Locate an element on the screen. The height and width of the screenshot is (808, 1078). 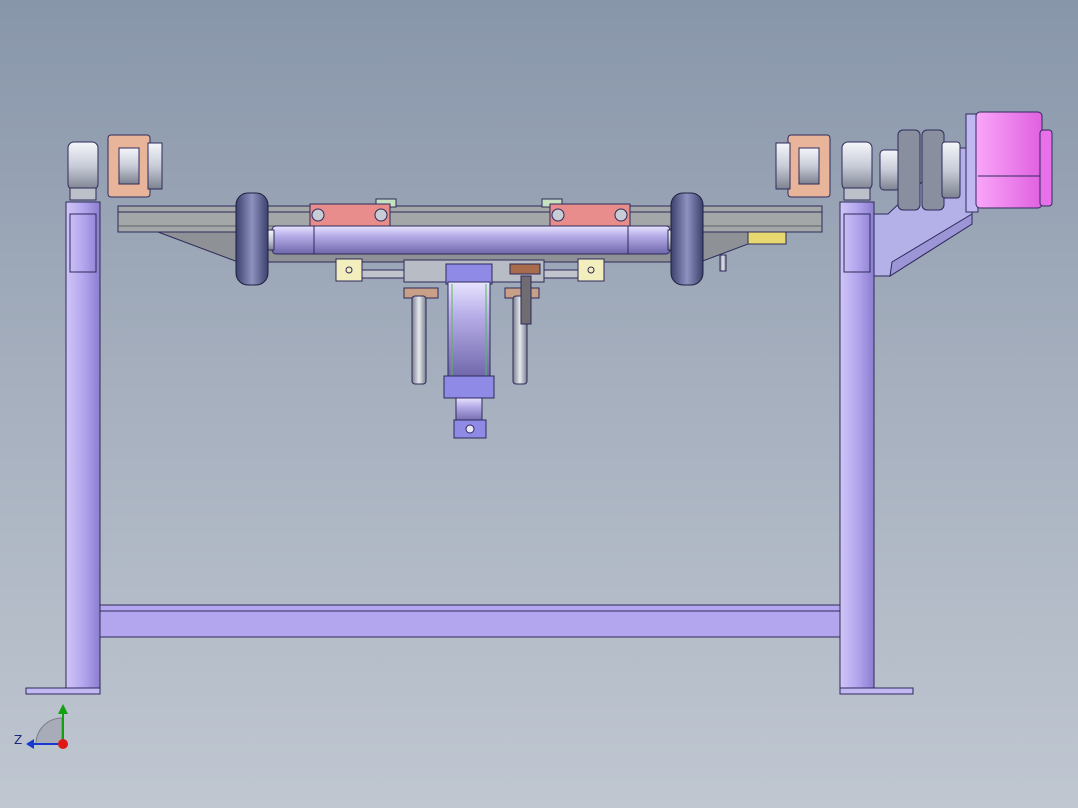
cylinder-head is located at coordinates (469, 274).